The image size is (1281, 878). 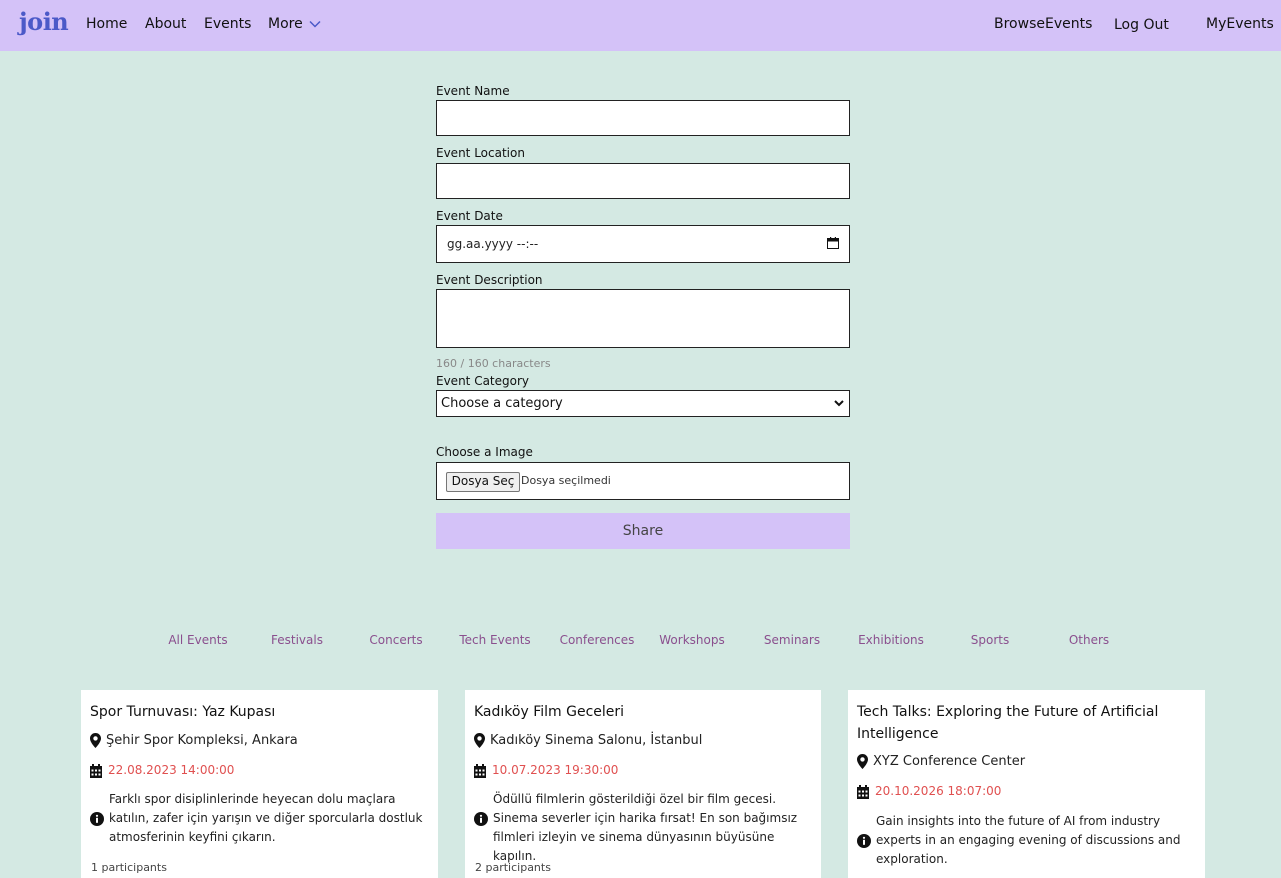 What do you see at coordinates (949, 761) in the screenshot?
I see `event-location: XYZ Conference Center` at bounding box center [949, 761].